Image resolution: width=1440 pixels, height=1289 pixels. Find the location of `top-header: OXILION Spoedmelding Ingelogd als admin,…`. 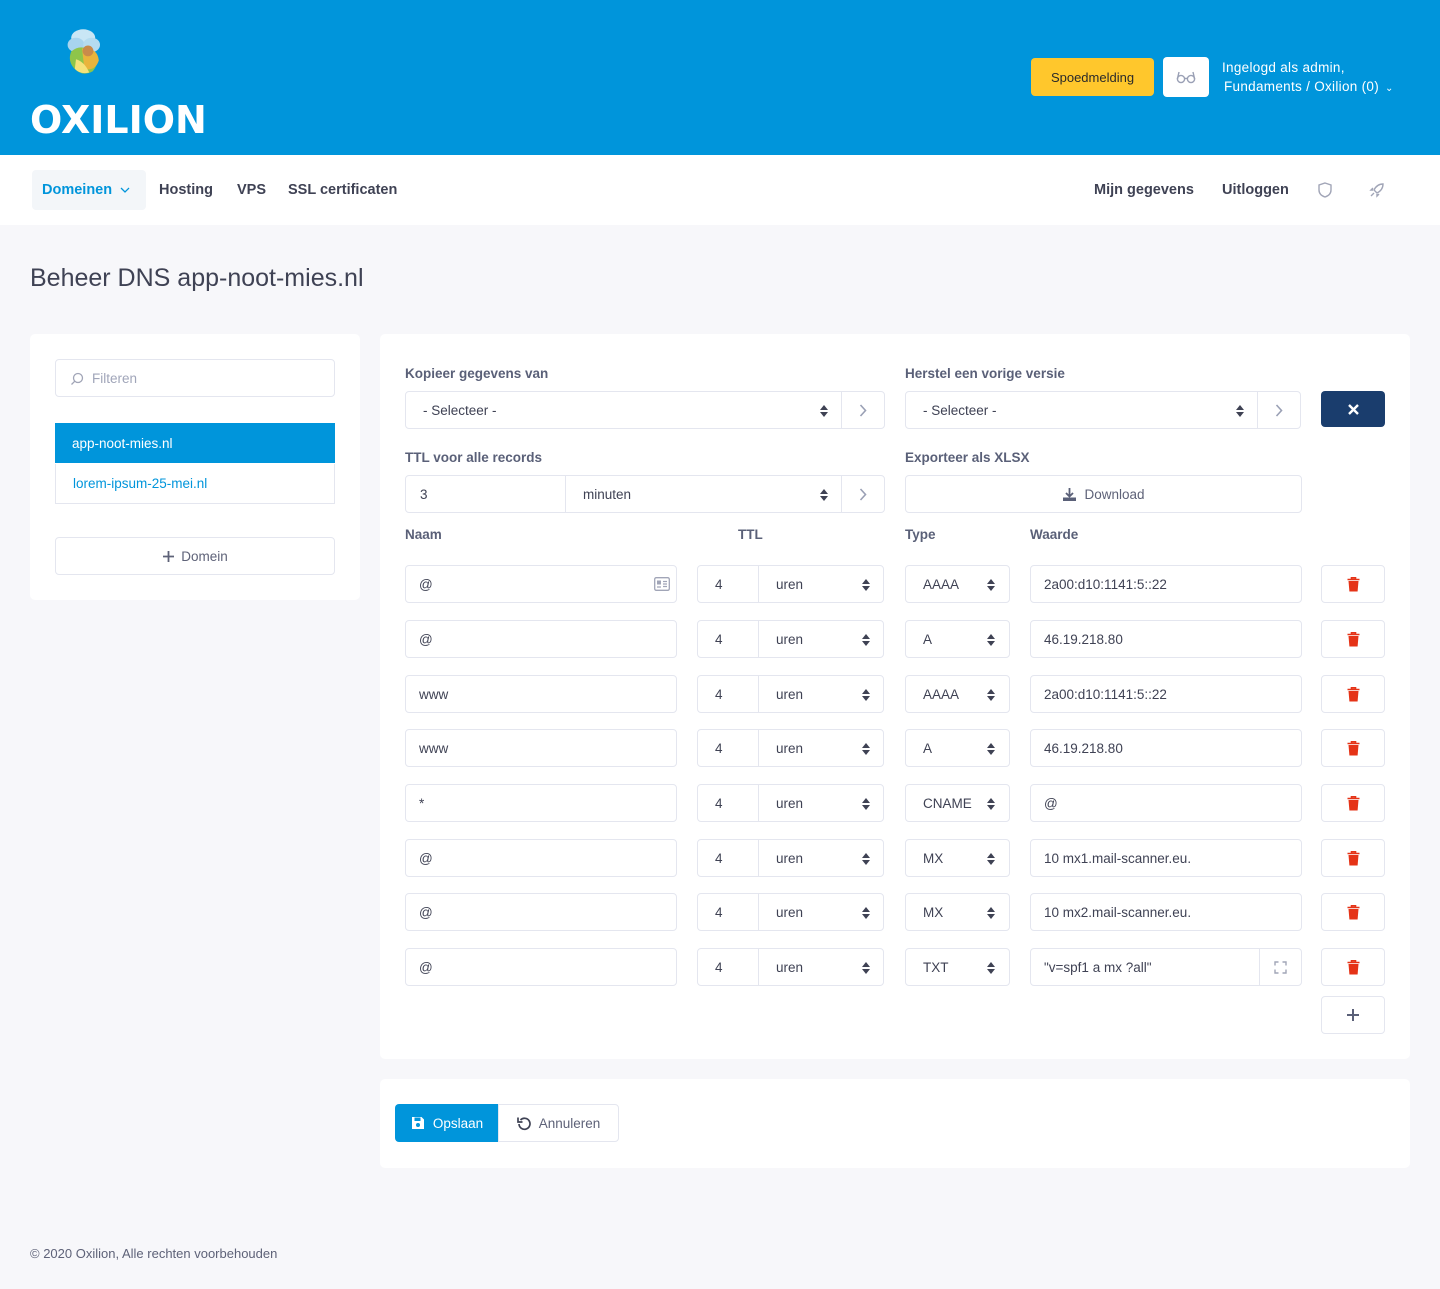

top-header: OXILION Spoedmelding Ingelogd als admin,… is located at coordinates (720, 77).